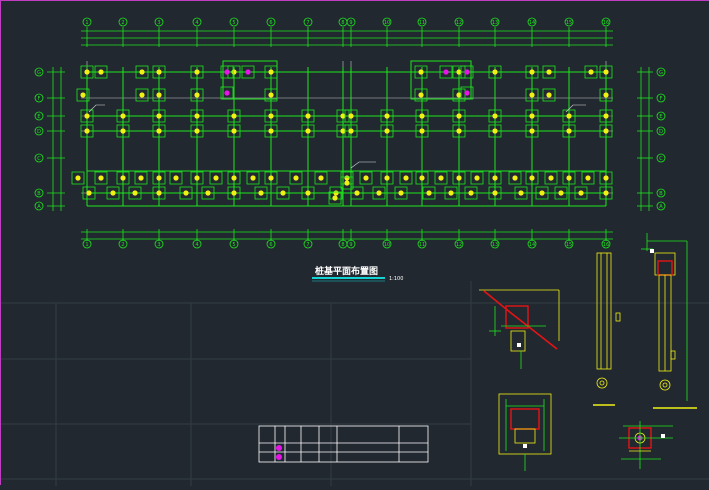 This screenshot has height=490, width=709. What do you see at coordinates (337, 136) in the screenshot?
I see `leader-lines` at bounding box center [337, 136].